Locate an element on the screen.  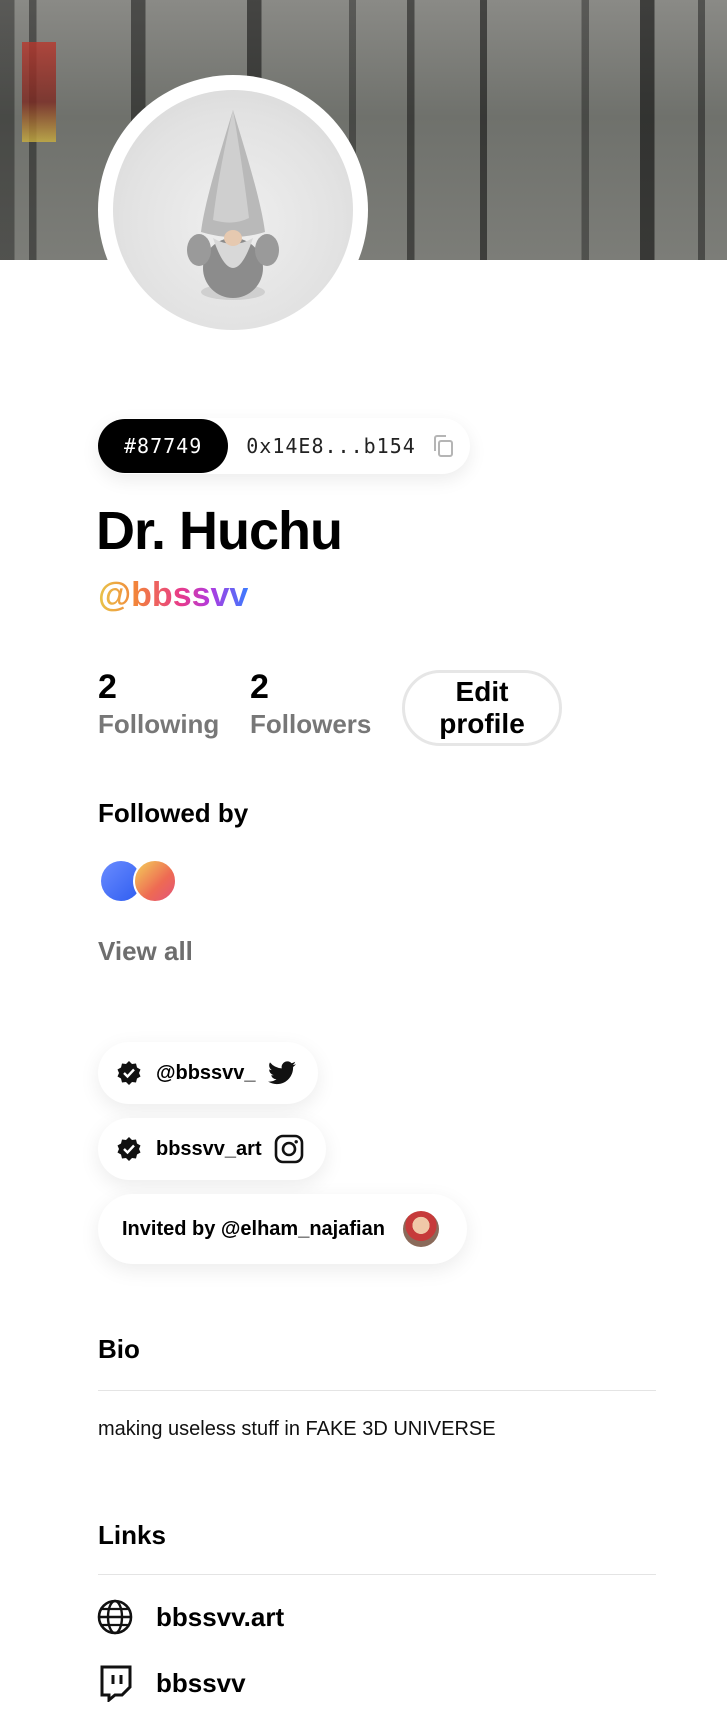
edit-profile-button: Edit profile is located at coordinates (482, 708).